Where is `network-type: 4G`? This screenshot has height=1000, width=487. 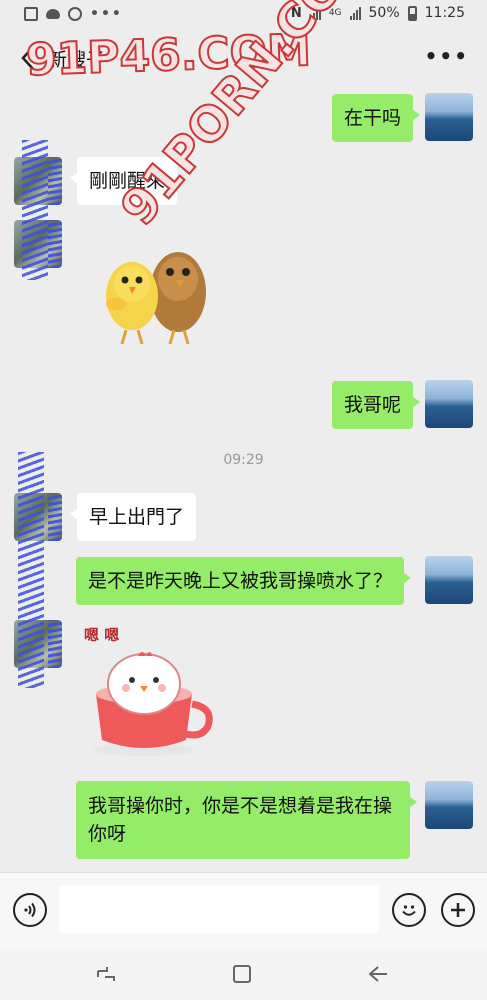
network-type: 4G is located at coordinates (335, 13).